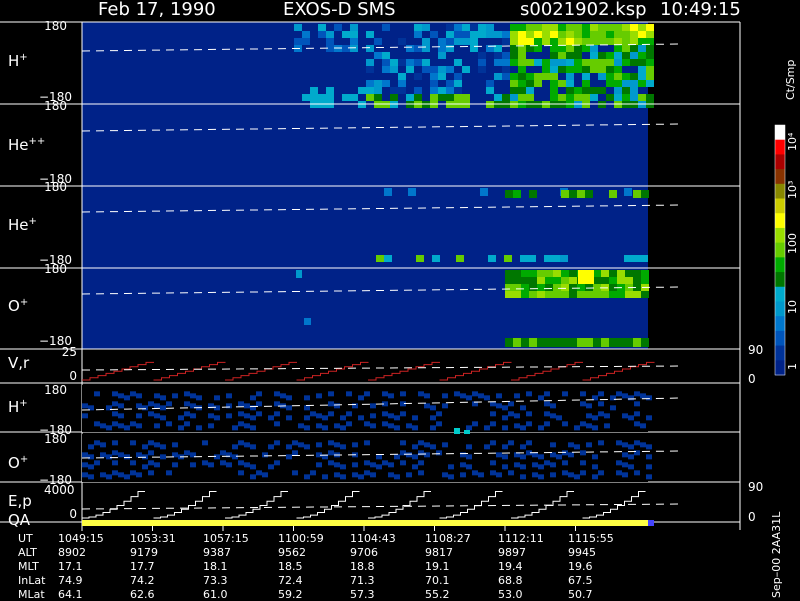 Image resolution: width=800 pixels, height=601 pixels. What do you see at coordinates (55, 26) in the screenshot?
I see `panel1-ymax: 180` at bounding box center [55, 26].